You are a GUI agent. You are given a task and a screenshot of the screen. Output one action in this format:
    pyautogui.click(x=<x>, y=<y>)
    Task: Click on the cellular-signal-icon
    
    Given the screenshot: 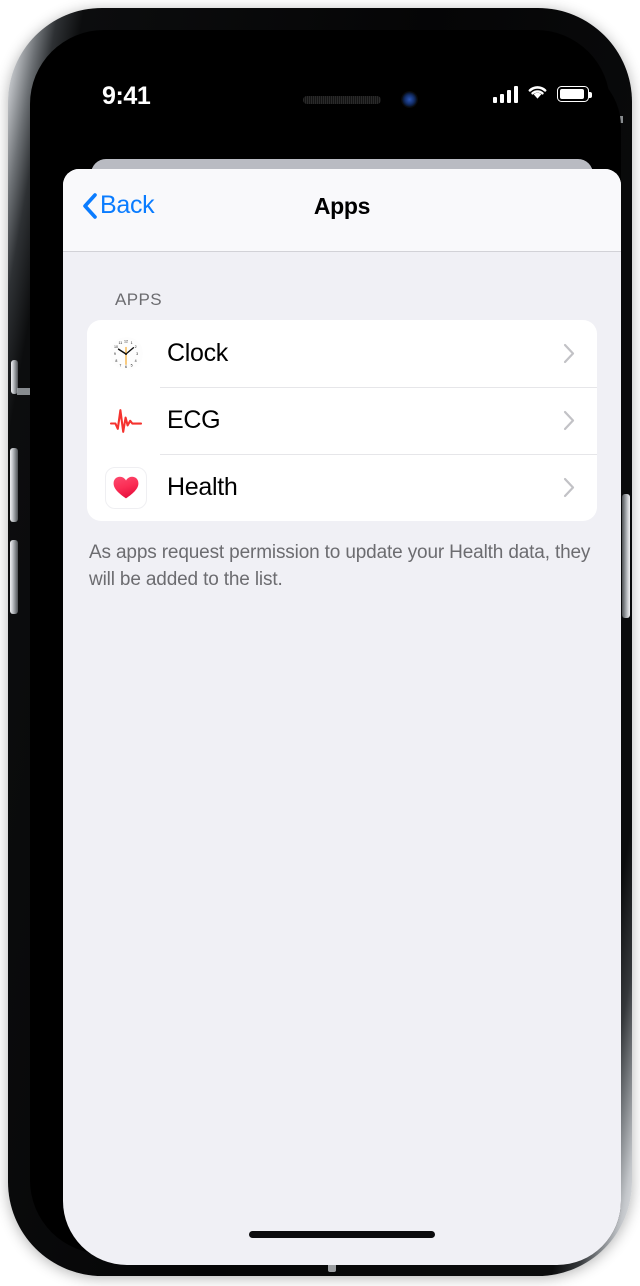 What is the action you would take?
    pyautogui.click(x=505, y=94)
    